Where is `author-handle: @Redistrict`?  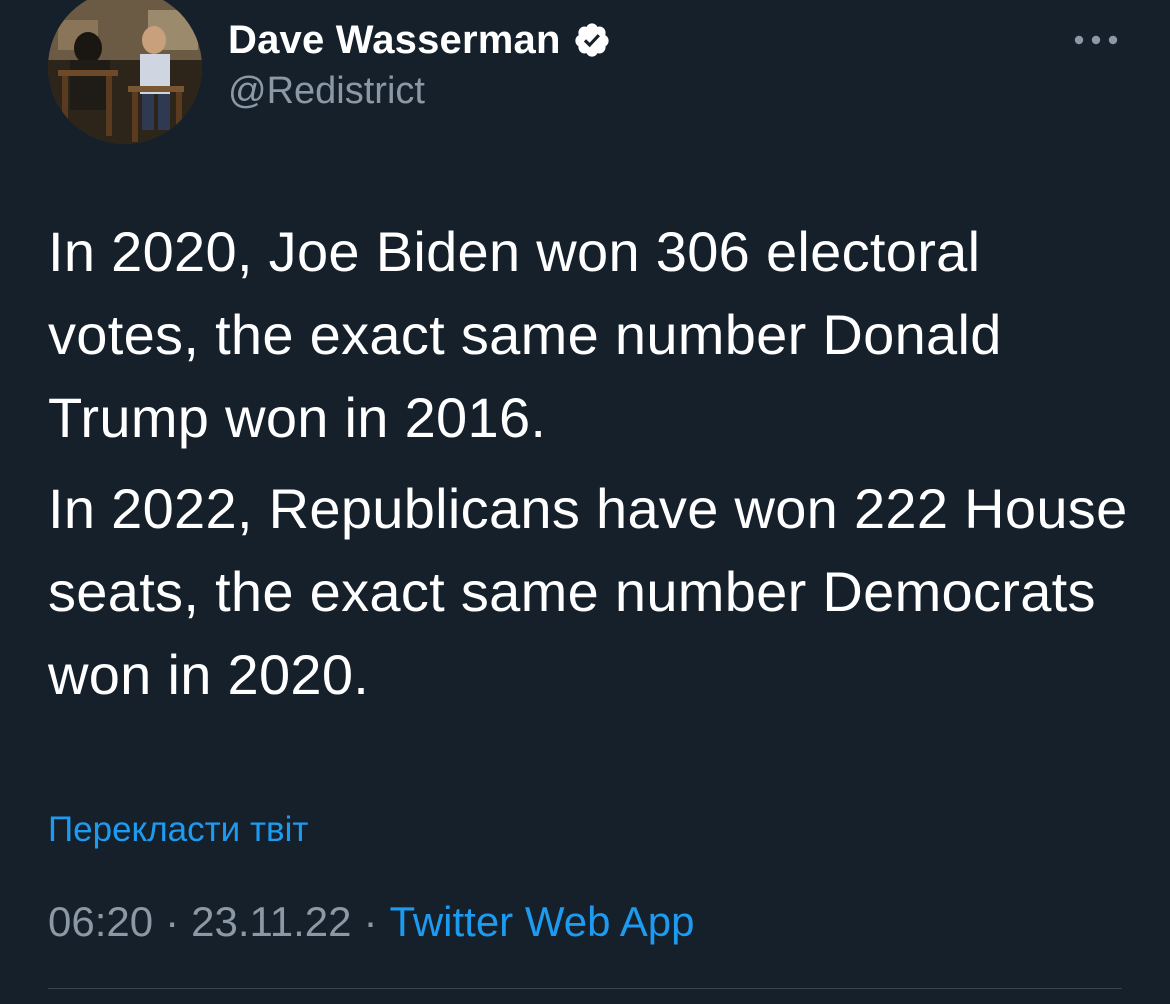
author-handle: @Redistrict is located at coordinates (326, 91).